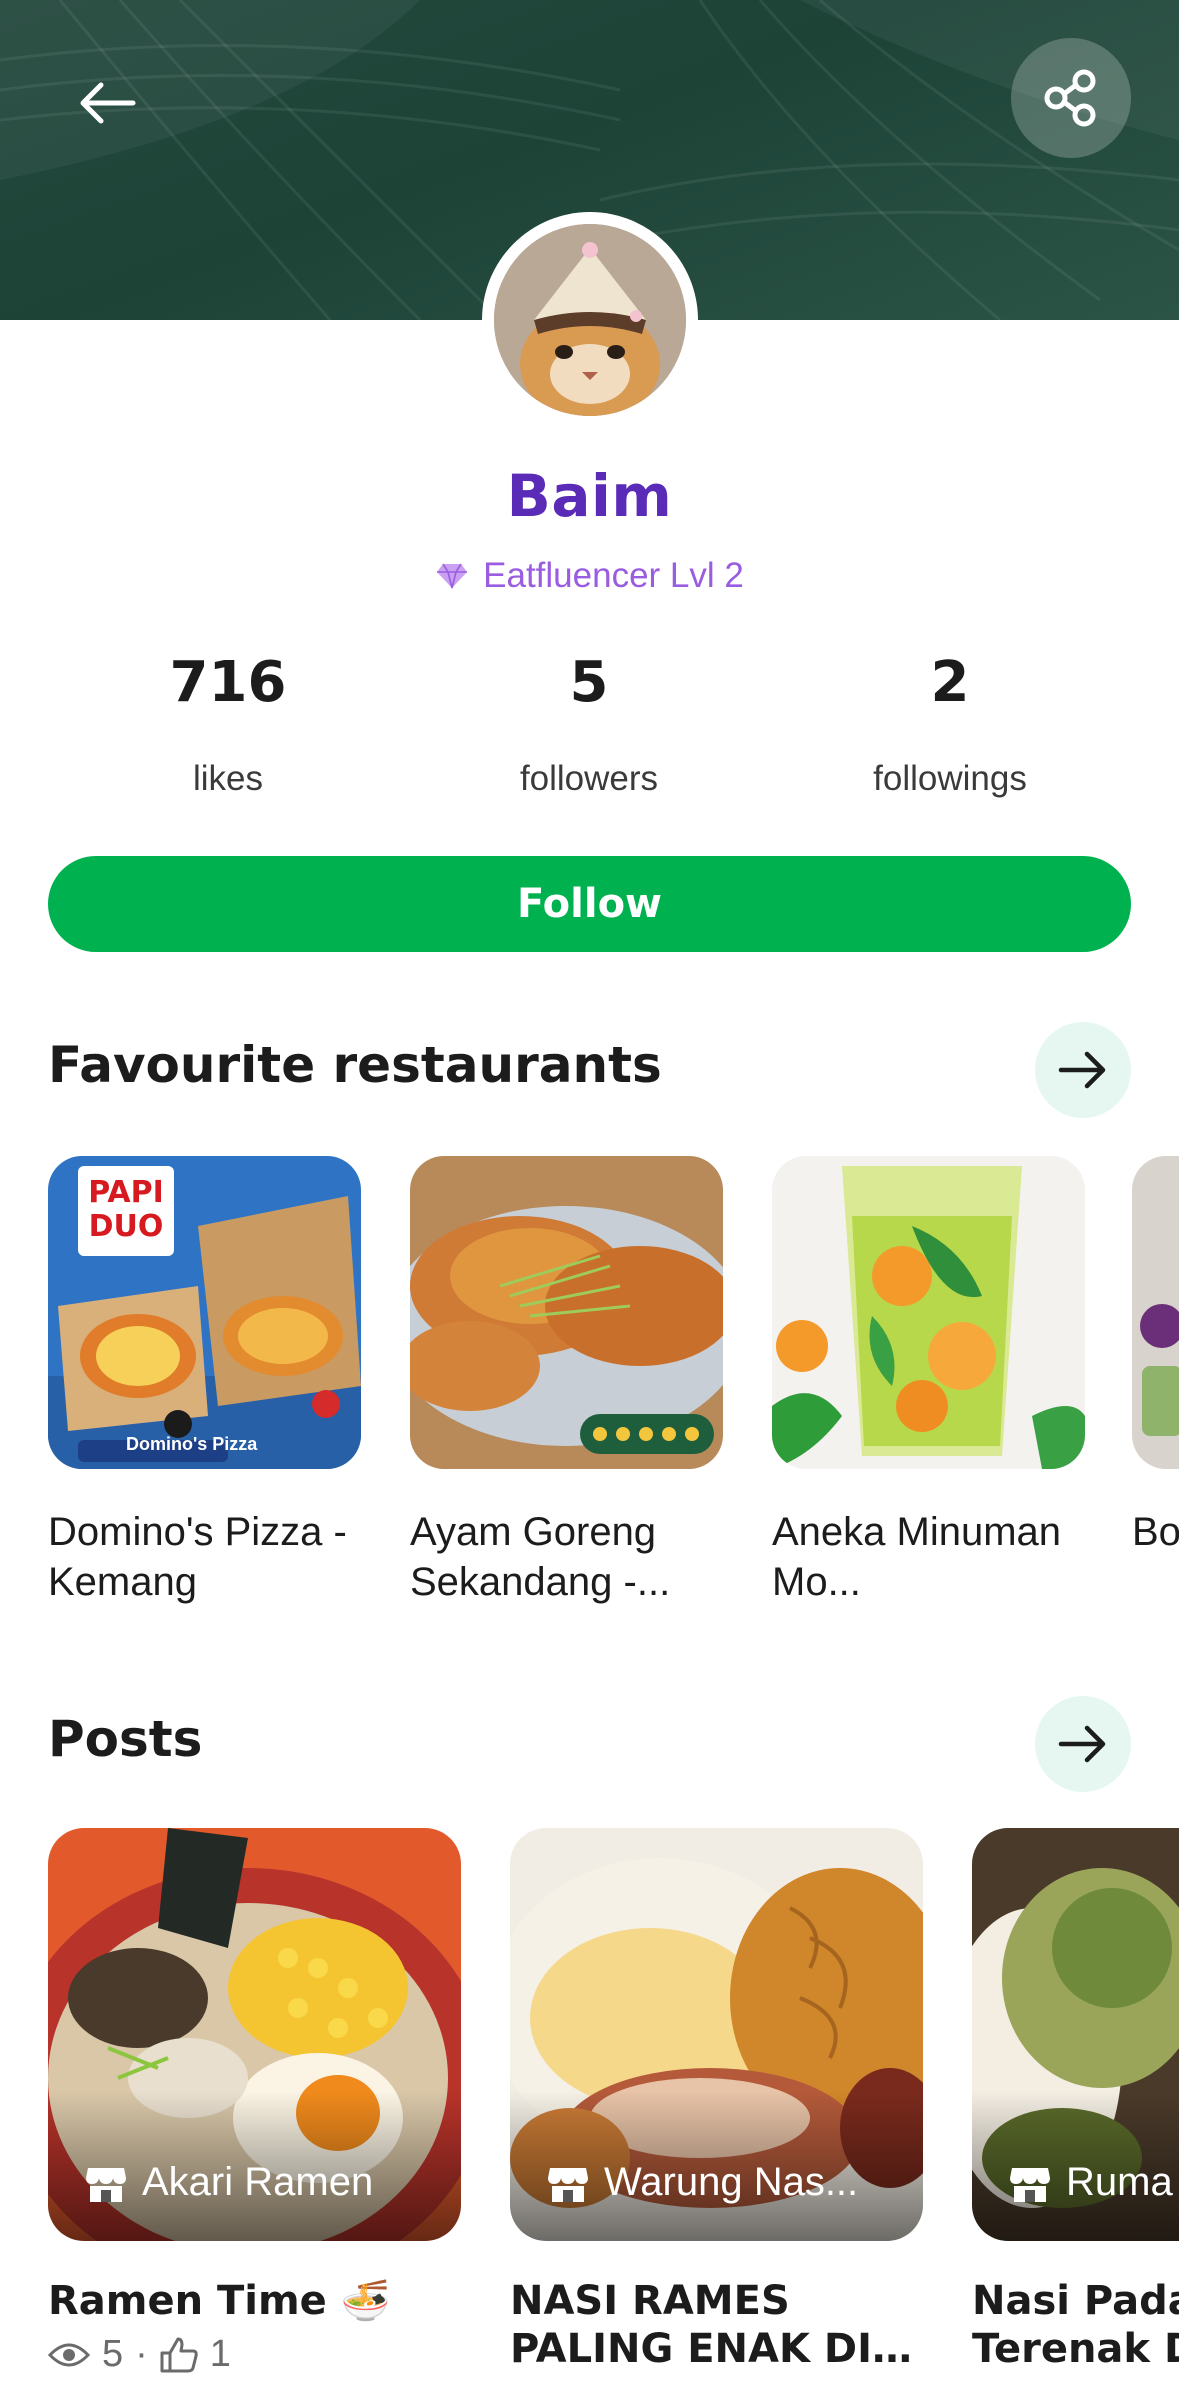 This screenshot has height=2396, width=1179. Describe the element at coordinates (950, 778) in the screenshot. I see `followings-label: followings` at that location.